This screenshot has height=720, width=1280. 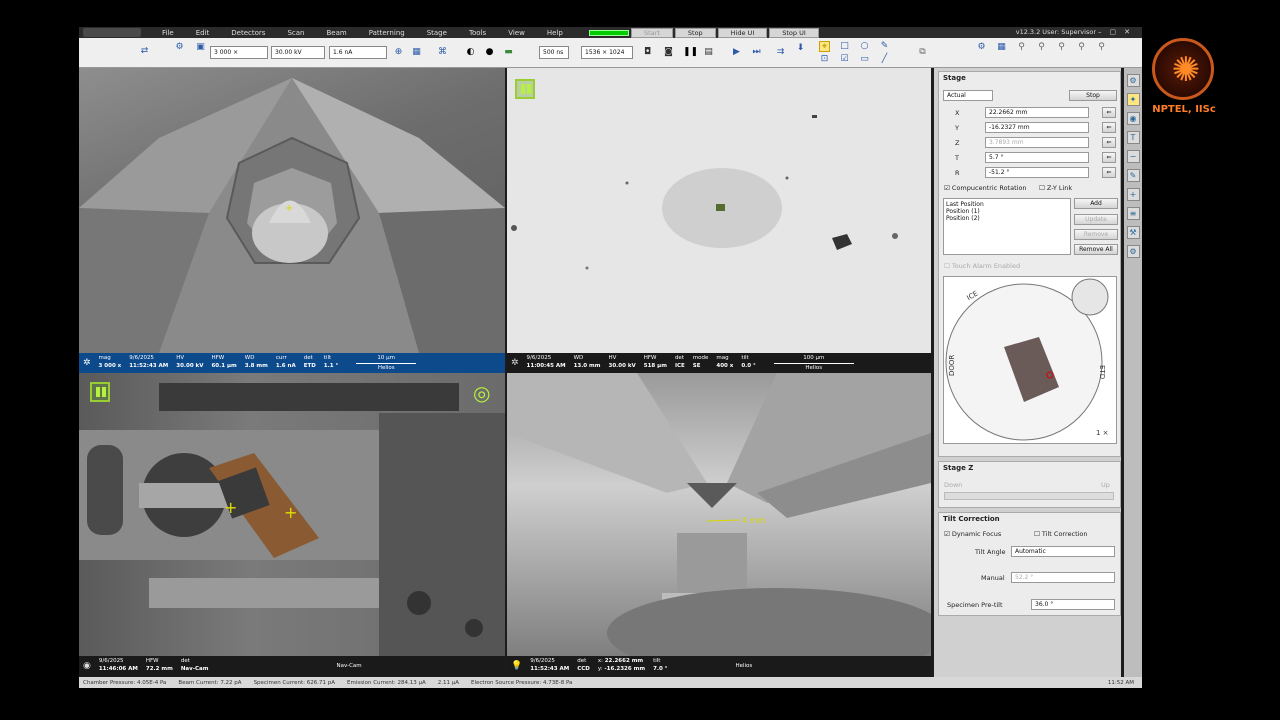 What do you see at coordinates (884, 59) in the screenshot?
I see `line-tool-icon: ╱` at bounding box center [884, 59].